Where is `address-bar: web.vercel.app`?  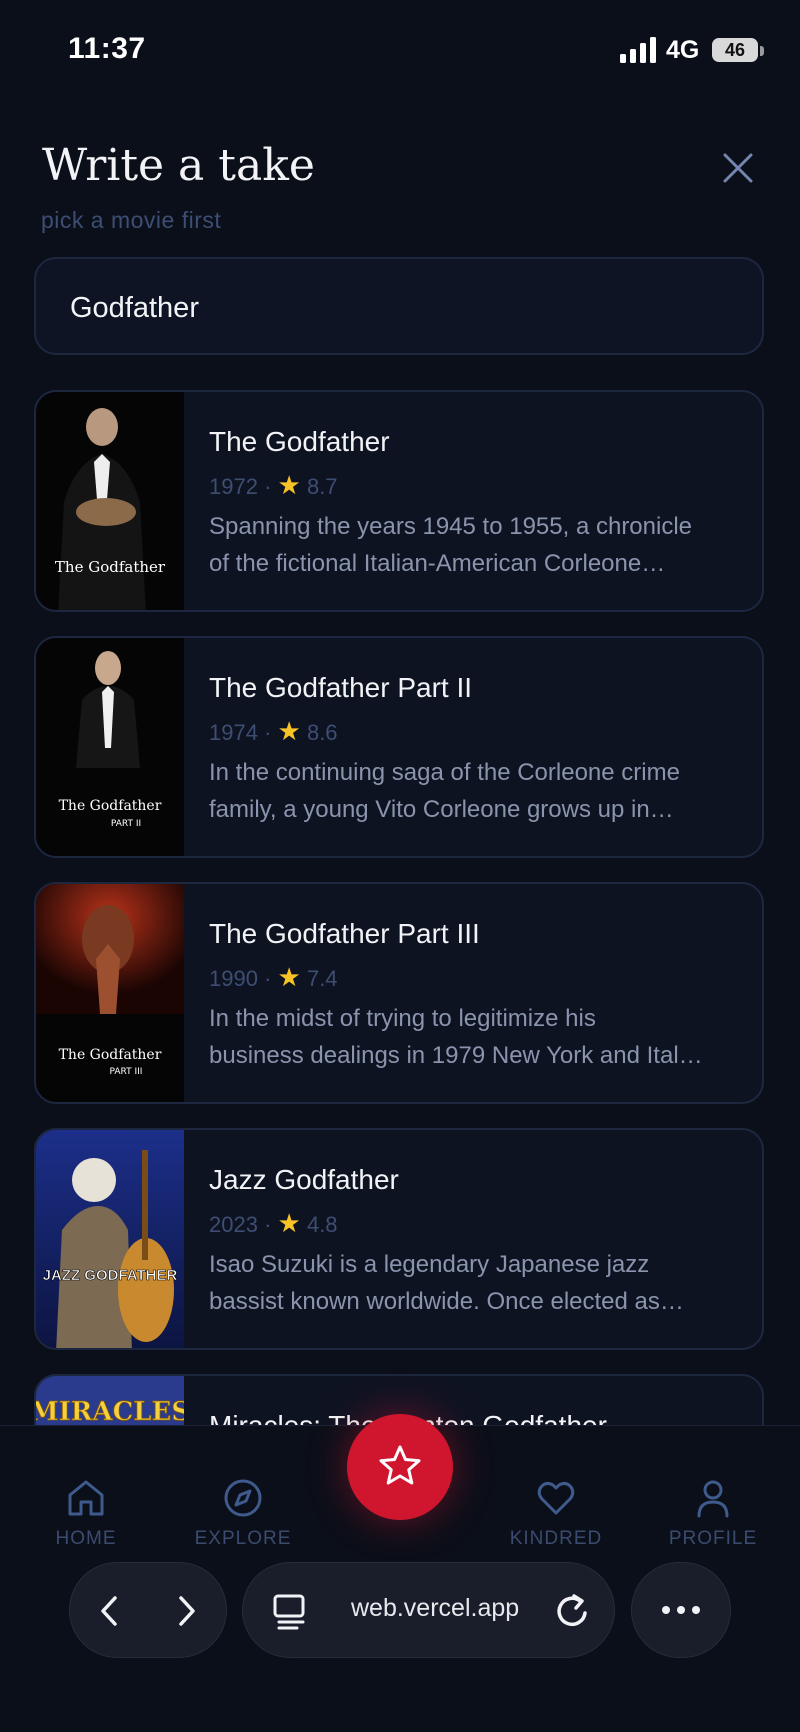 address-bar: web.vercel.app is located at coordinates (428, 1610).